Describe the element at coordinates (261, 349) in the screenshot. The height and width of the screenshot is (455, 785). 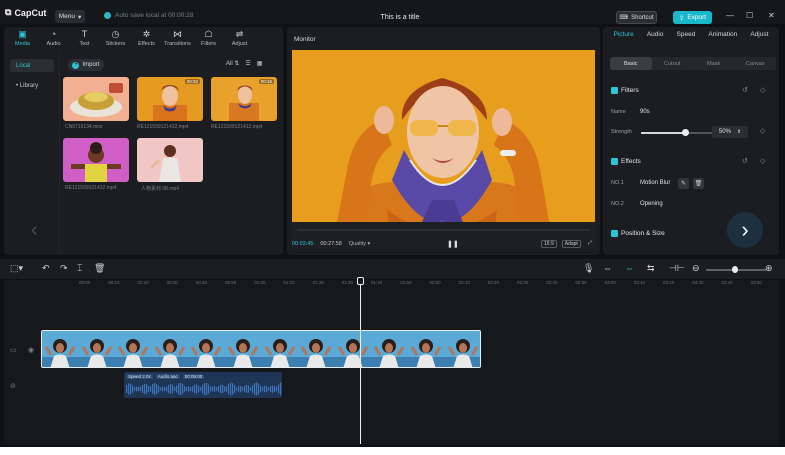
I see `video-clip` at that location.